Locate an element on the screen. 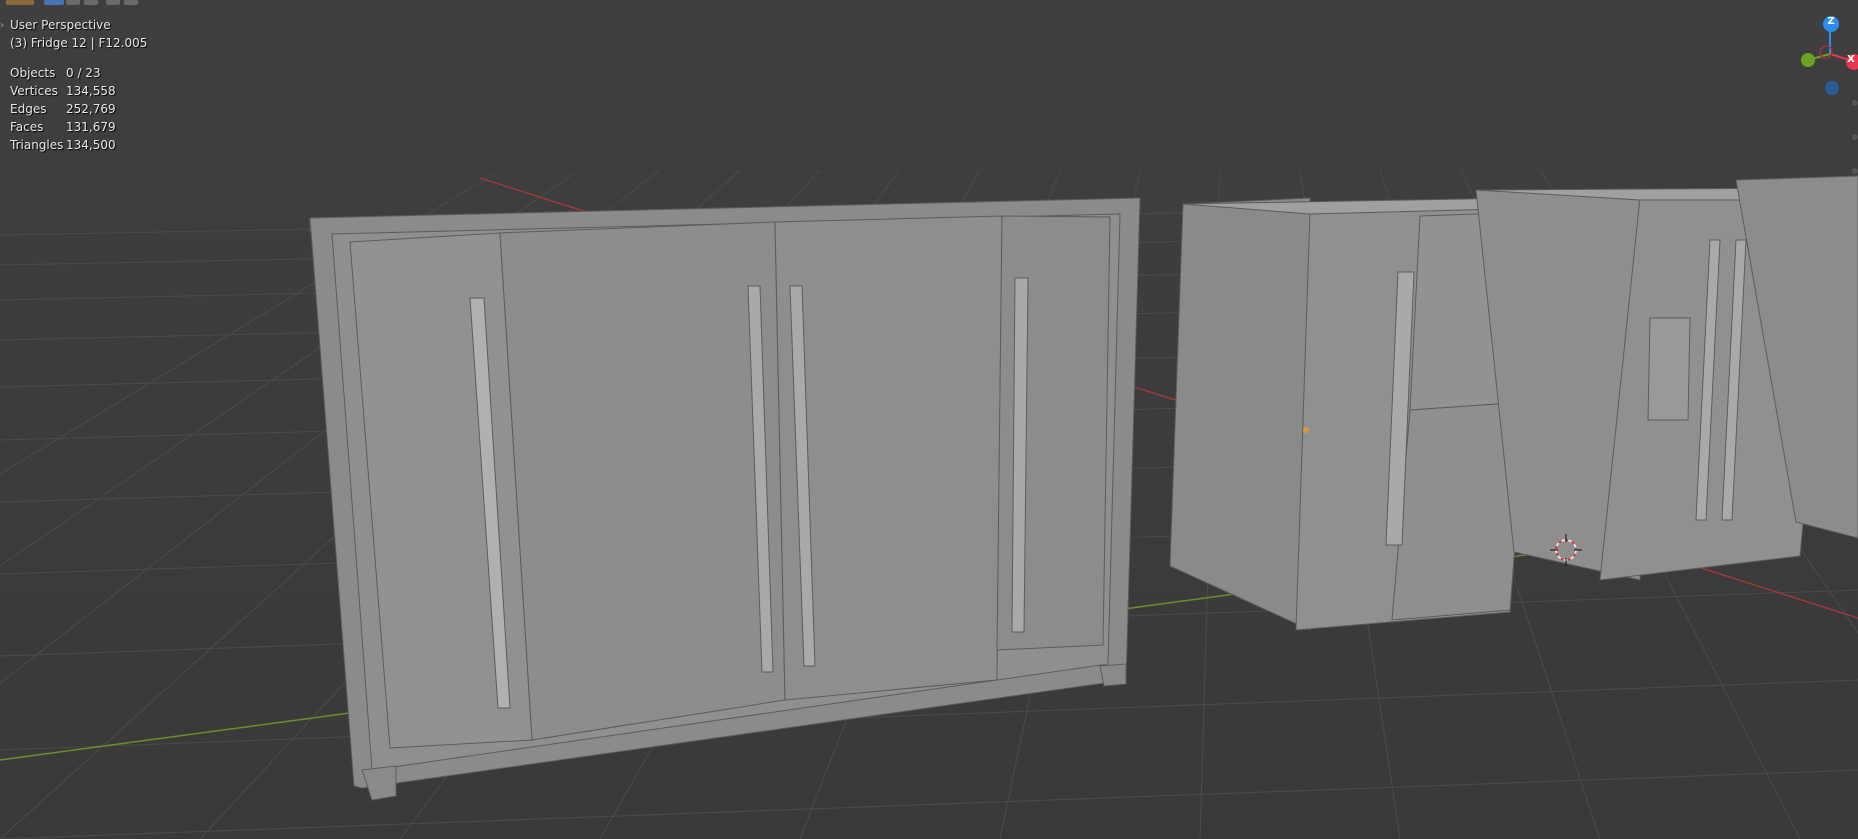 The image size is (1858, 839). stat-value: 134,558 is located at coordinates (91, 91).